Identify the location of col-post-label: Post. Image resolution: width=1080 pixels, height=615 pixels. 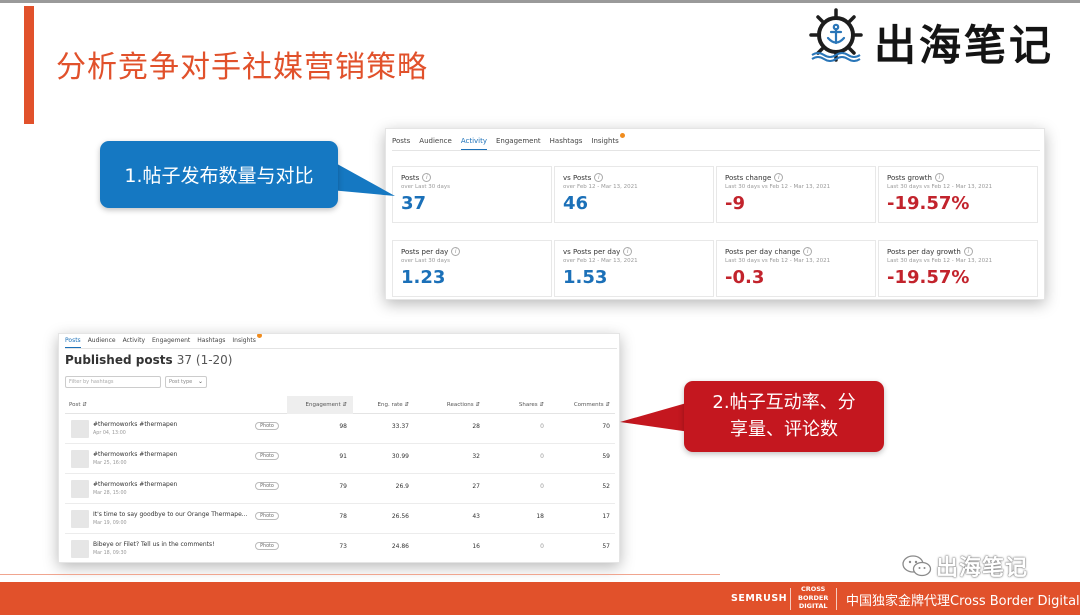
(75, 405).